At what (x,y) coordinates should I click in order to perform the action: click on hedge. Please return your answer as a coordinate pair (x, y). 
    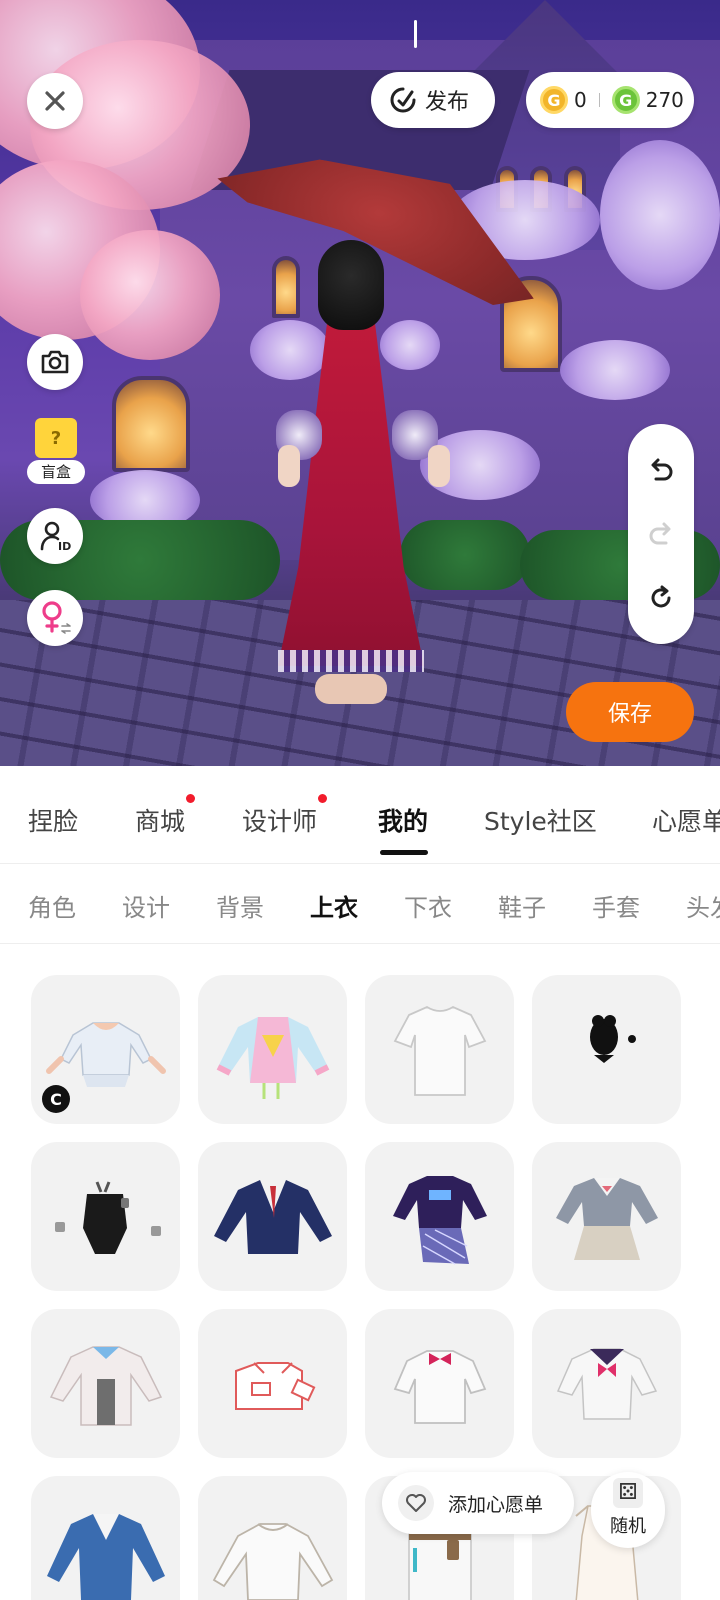
    Looking at the image, I should click on (465, 555).